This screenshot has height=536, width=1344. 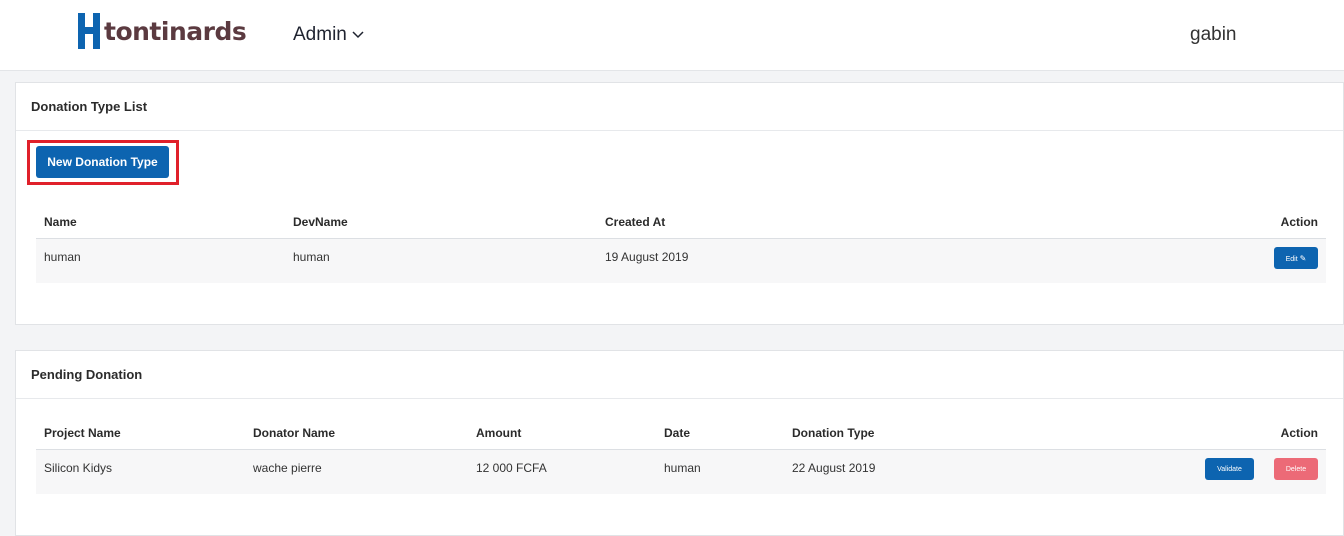 I want to click on edit-button: Edit ✎, so click(x=1296, y=258).